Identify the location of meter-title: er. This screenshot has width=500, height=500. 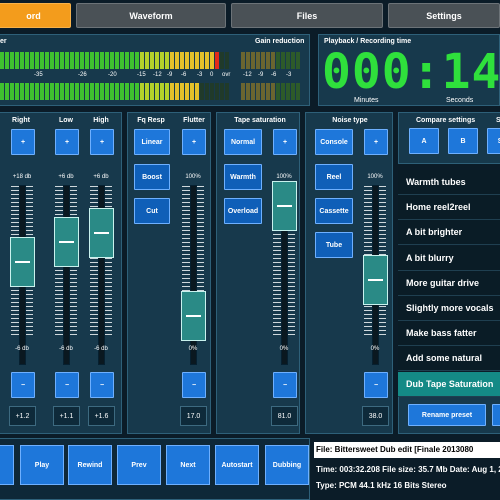
(3, 41).